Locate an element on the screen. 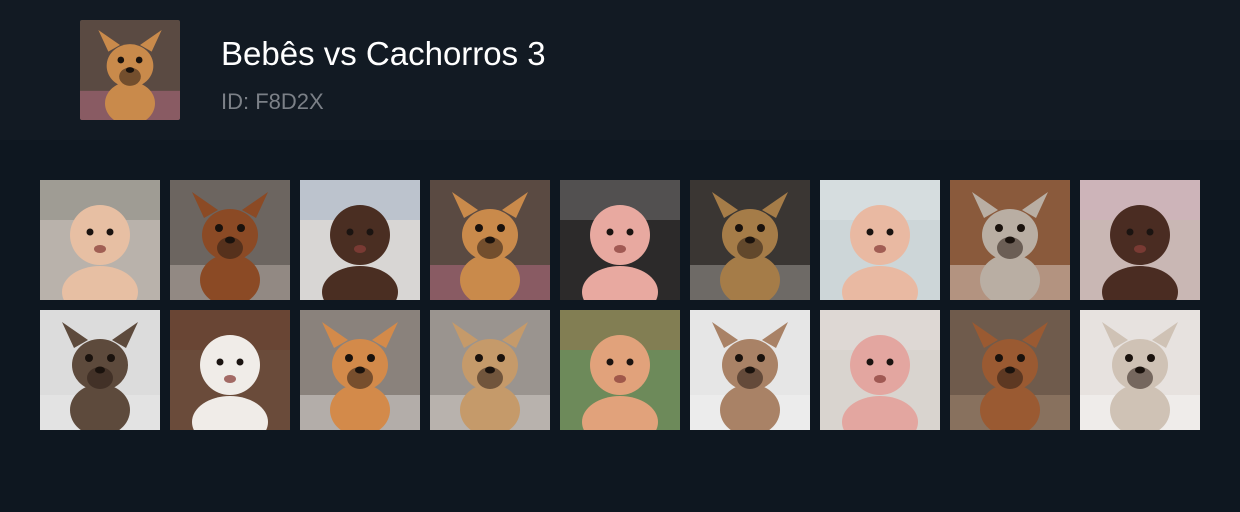  chihuahua-handstand-icon is located at coordinates (490, 370).